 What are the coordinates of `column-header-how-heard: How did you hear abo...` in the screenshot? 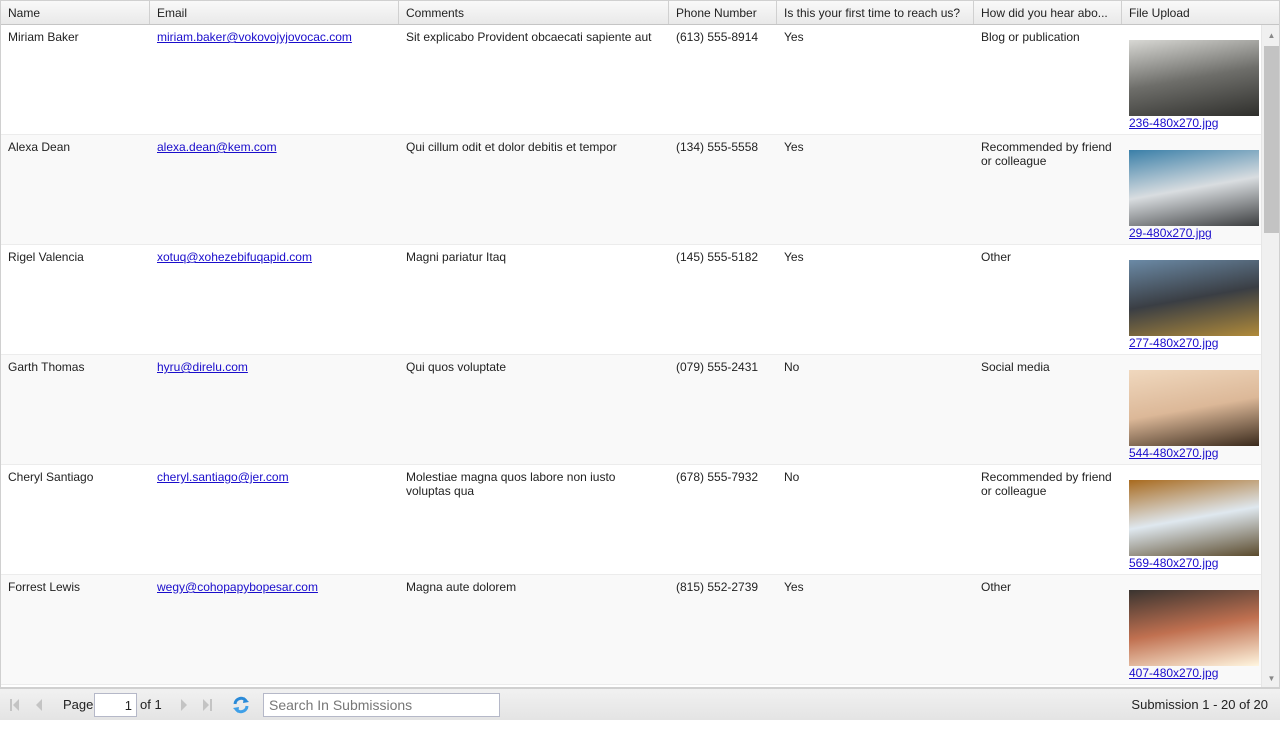 It's located at (1048, 12).